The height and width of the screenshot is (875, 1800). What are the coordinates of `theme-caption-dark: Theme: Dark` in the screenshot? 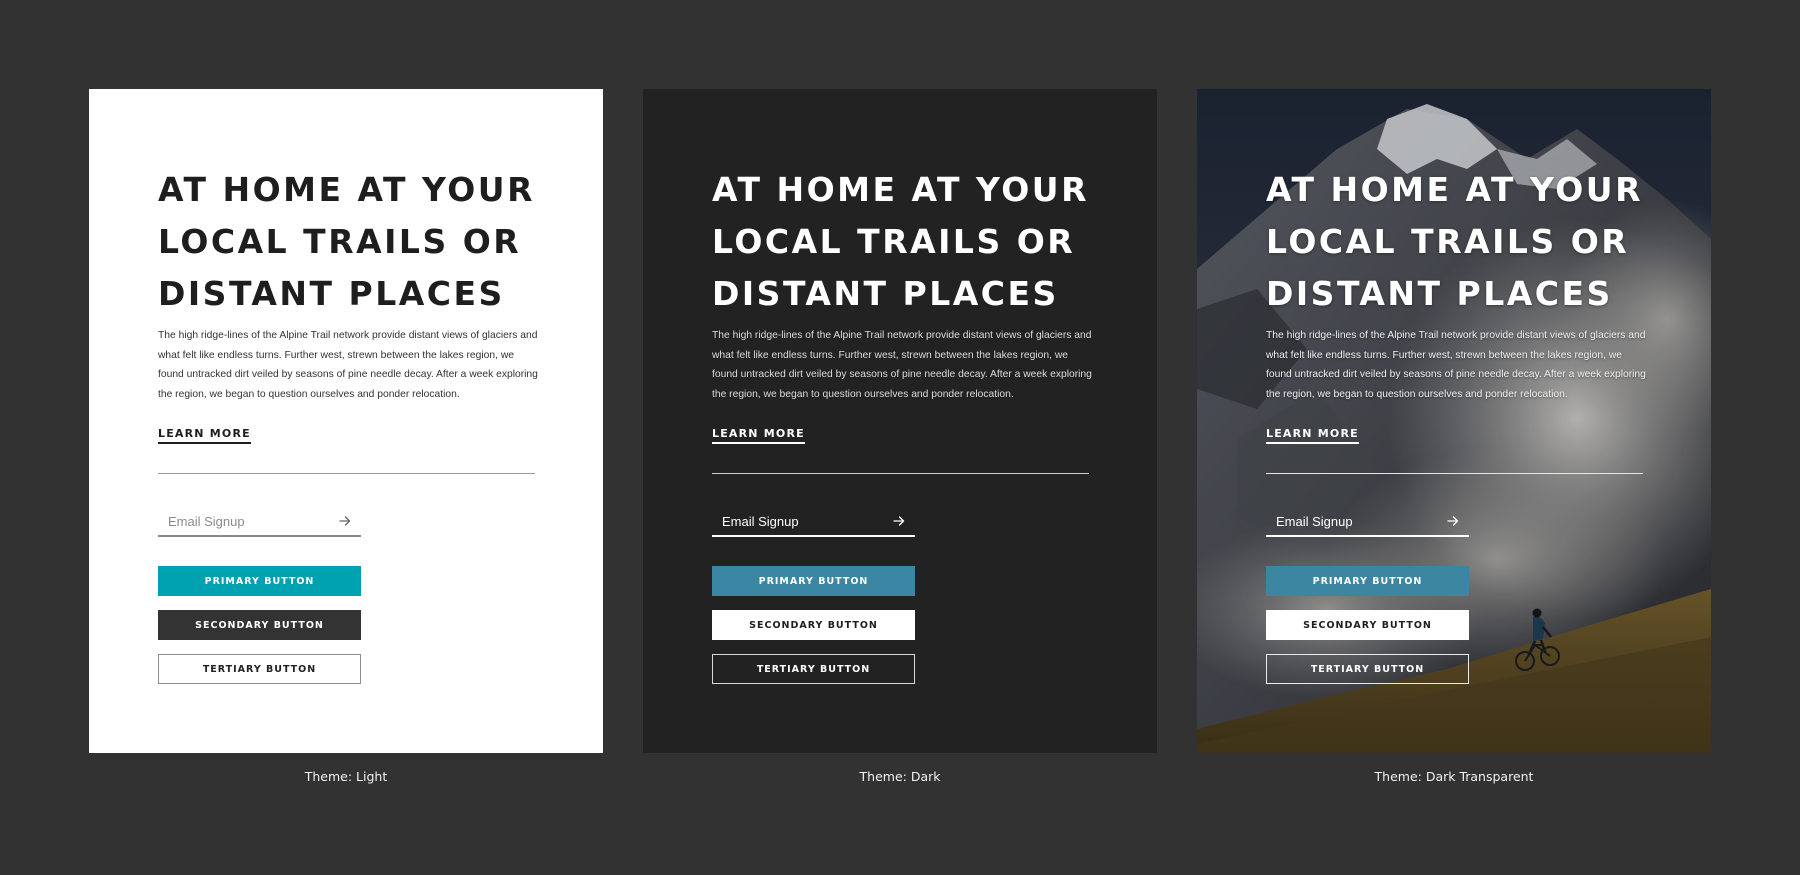 It's located at (900, 776).